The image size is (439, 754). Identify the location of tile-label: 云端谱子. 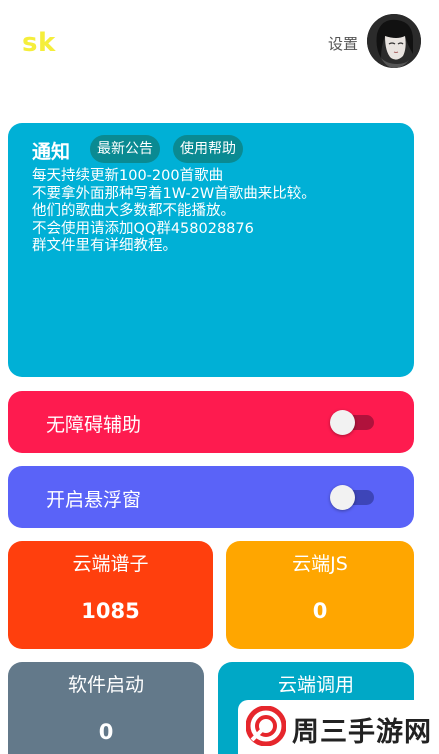
(110, 564).